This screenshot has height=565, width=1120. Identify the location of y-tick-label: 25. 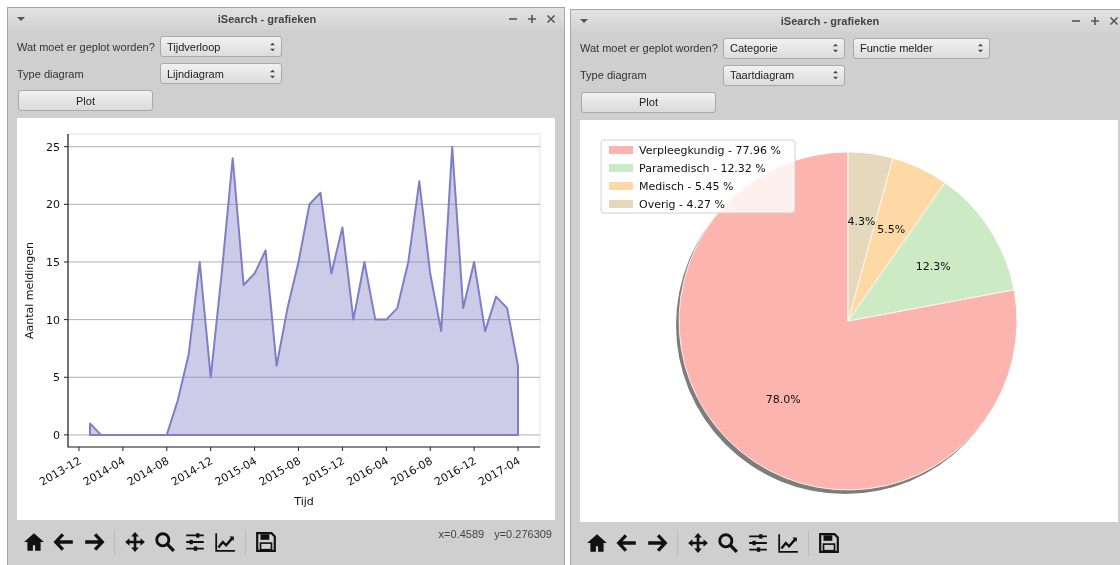
(53, 147).